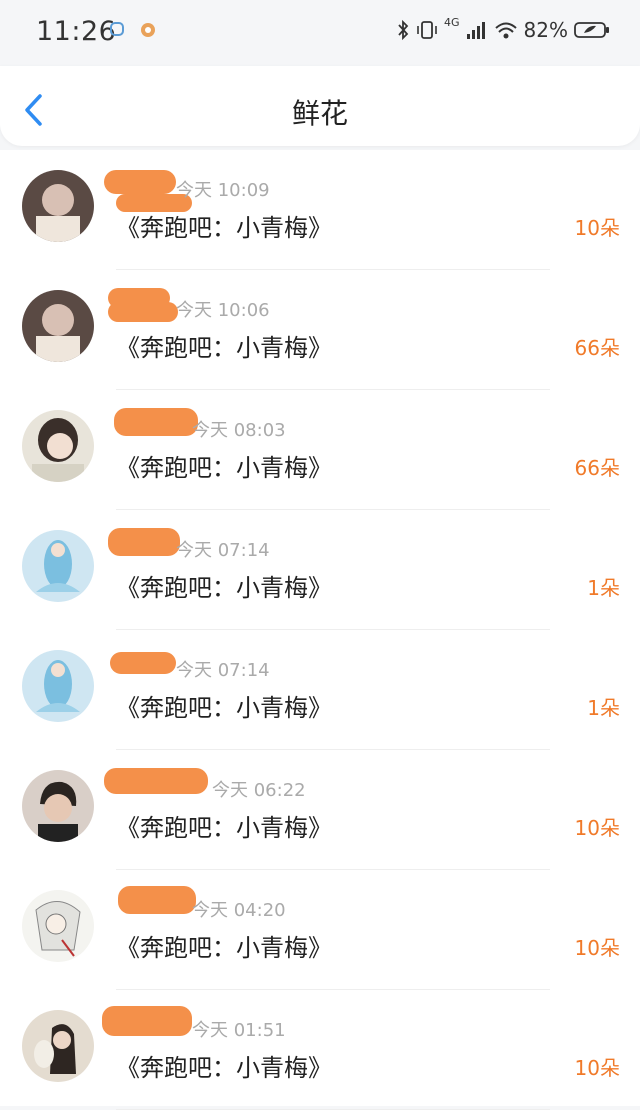 This screenshot has width=640, height=1110. What do you see at coordinates (223, 190) in the screenshot?
I see `item-time: 今天 10:09` at bounding box center [223, 190].